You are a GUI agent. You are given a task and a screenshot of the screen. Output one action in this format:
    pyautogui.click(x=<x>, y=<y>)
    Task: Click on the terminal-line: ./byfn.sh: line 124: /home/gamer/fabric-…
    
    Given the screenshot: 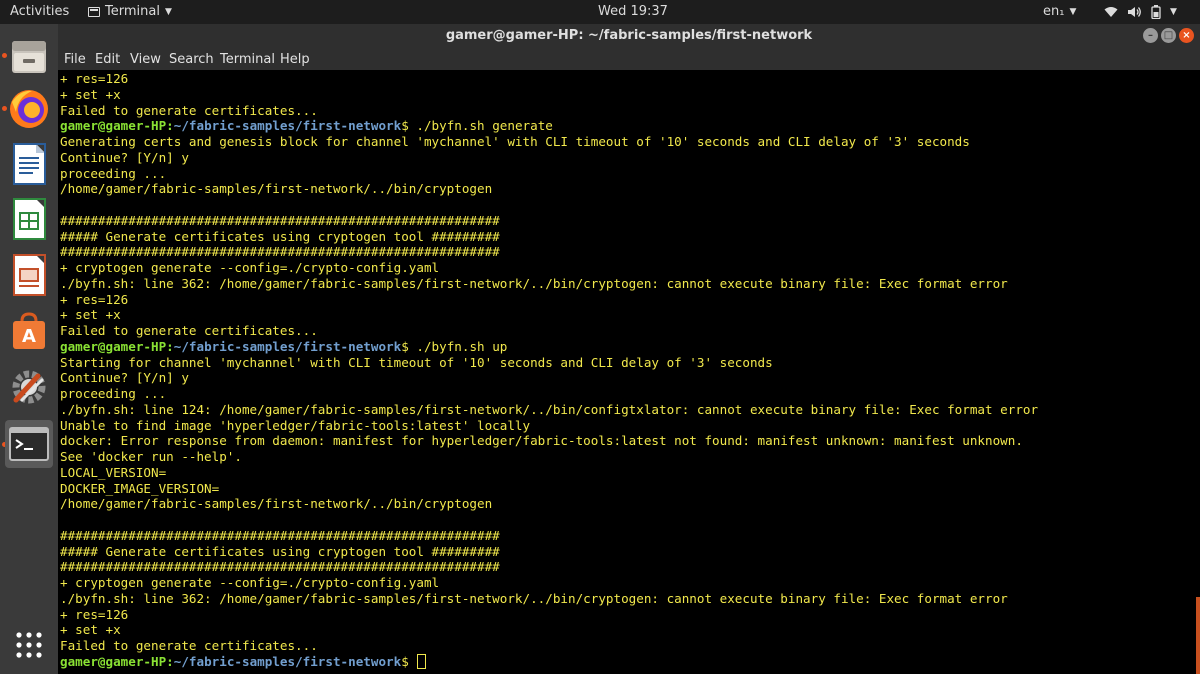 What is the action you would take?
    pyautogui.click(x=549, y=410)
    